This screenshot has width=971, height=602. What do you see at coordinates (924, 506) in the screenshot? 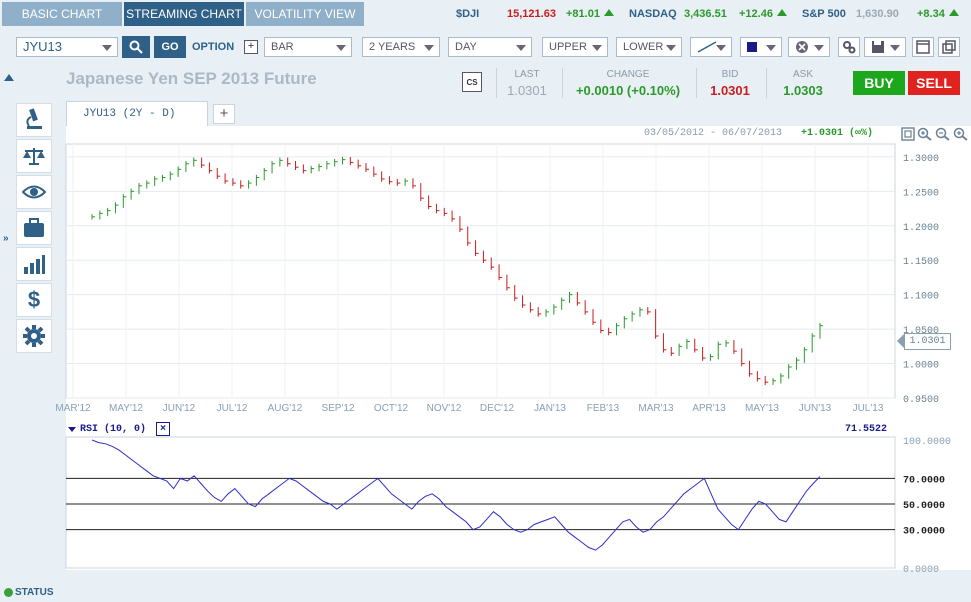
I see `rsi-tick-label: 50.0000` at bounding box center [924, 506].